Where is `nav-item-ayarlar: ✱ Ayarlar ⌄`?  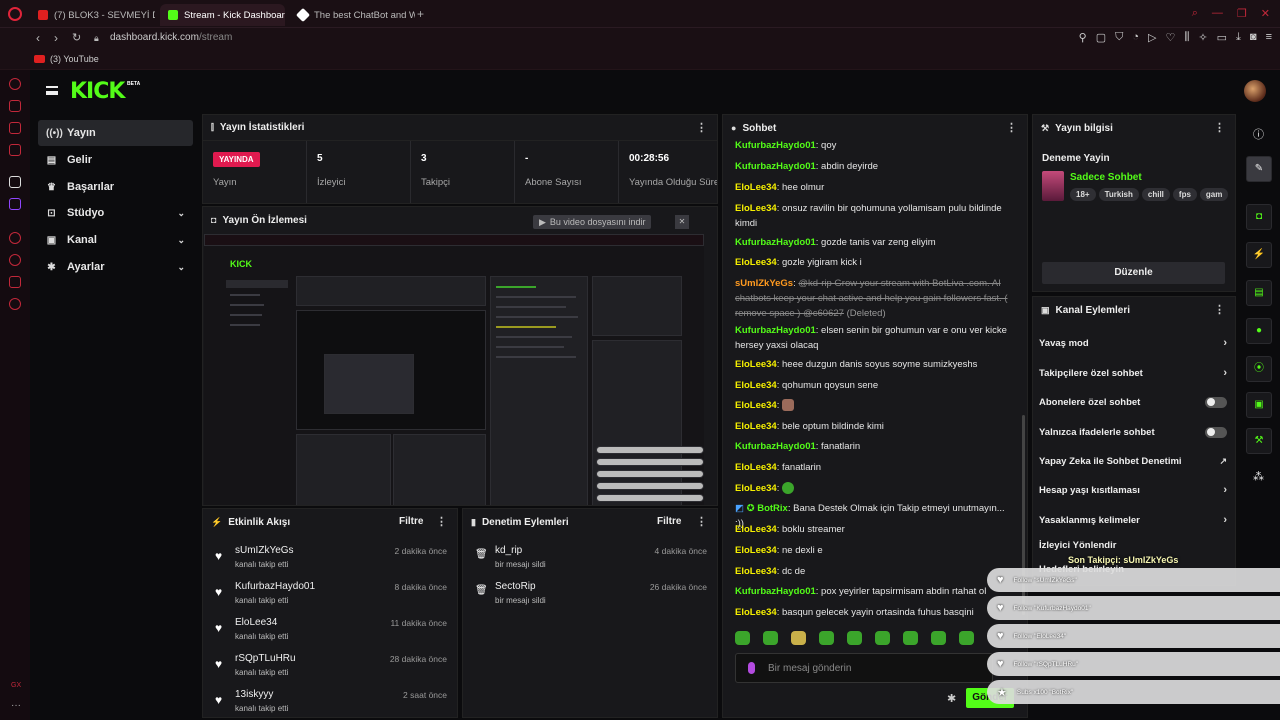 nav-item-ayarlar: ✱ Ayarlar ⌄ is located at coordinates (115, 267).